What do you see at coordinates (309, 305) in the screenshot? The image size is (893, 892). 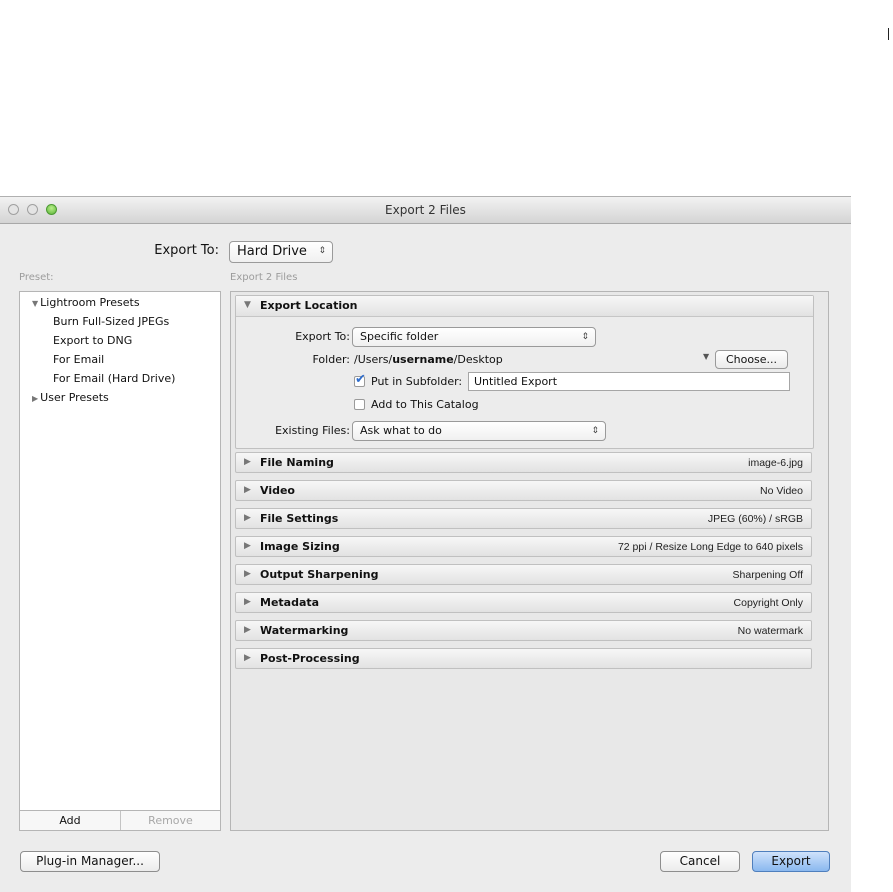 I see `section-title: Export Location` at bounding box center [309, 305].